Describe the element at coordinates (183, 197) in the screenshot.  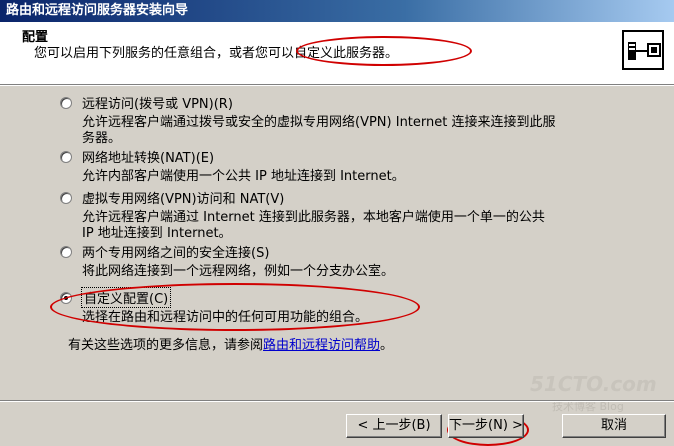
I see `option-label: 虚拟专用网络(VPN)访问和 NAT(V)` at that location.